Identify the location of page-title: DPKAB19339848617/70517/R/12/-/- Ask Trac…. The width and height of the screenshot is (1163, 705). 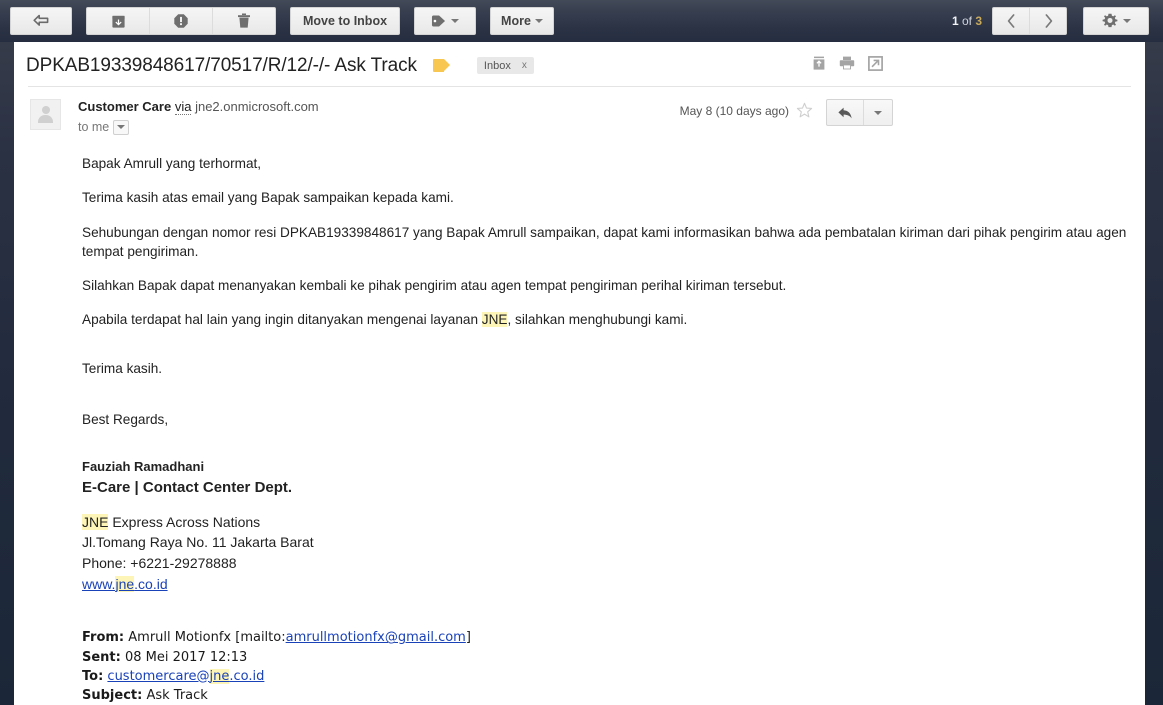
(221, 65).